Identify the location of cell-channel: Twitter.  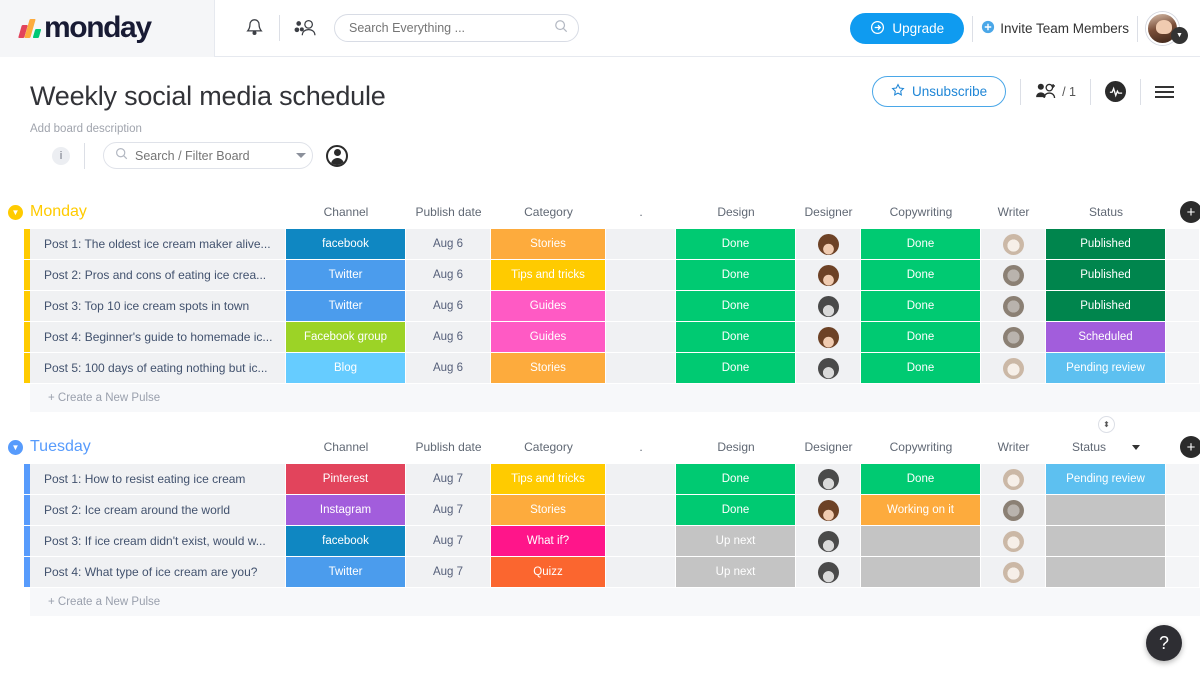
(346, 275).